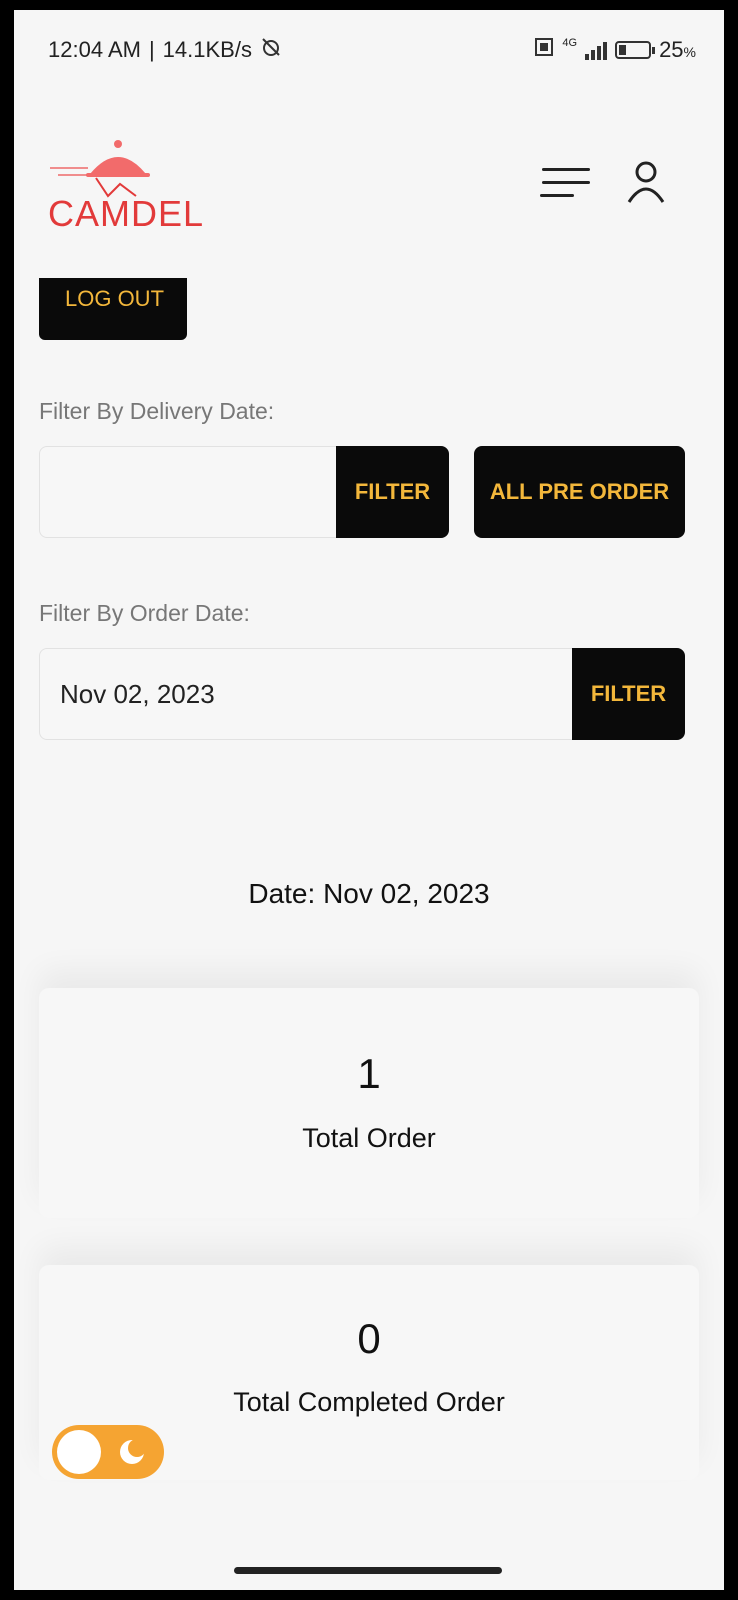 This screenshot has height=1600, width=738. I want to click on order-date-input: Nov 02, 2023, so click(307, 694).